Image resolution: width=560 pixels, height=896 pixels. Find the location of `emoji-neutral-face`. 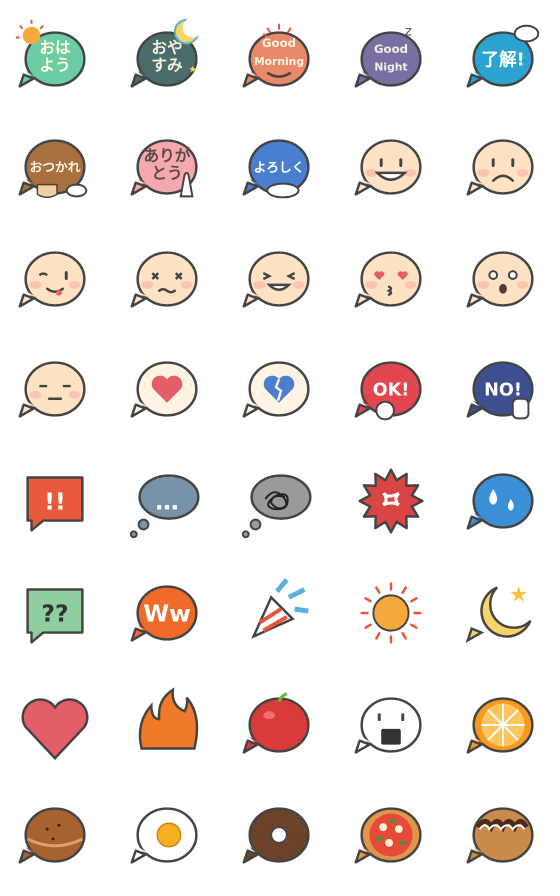

emoji-neutral-face is located at coordinates (55, 389).